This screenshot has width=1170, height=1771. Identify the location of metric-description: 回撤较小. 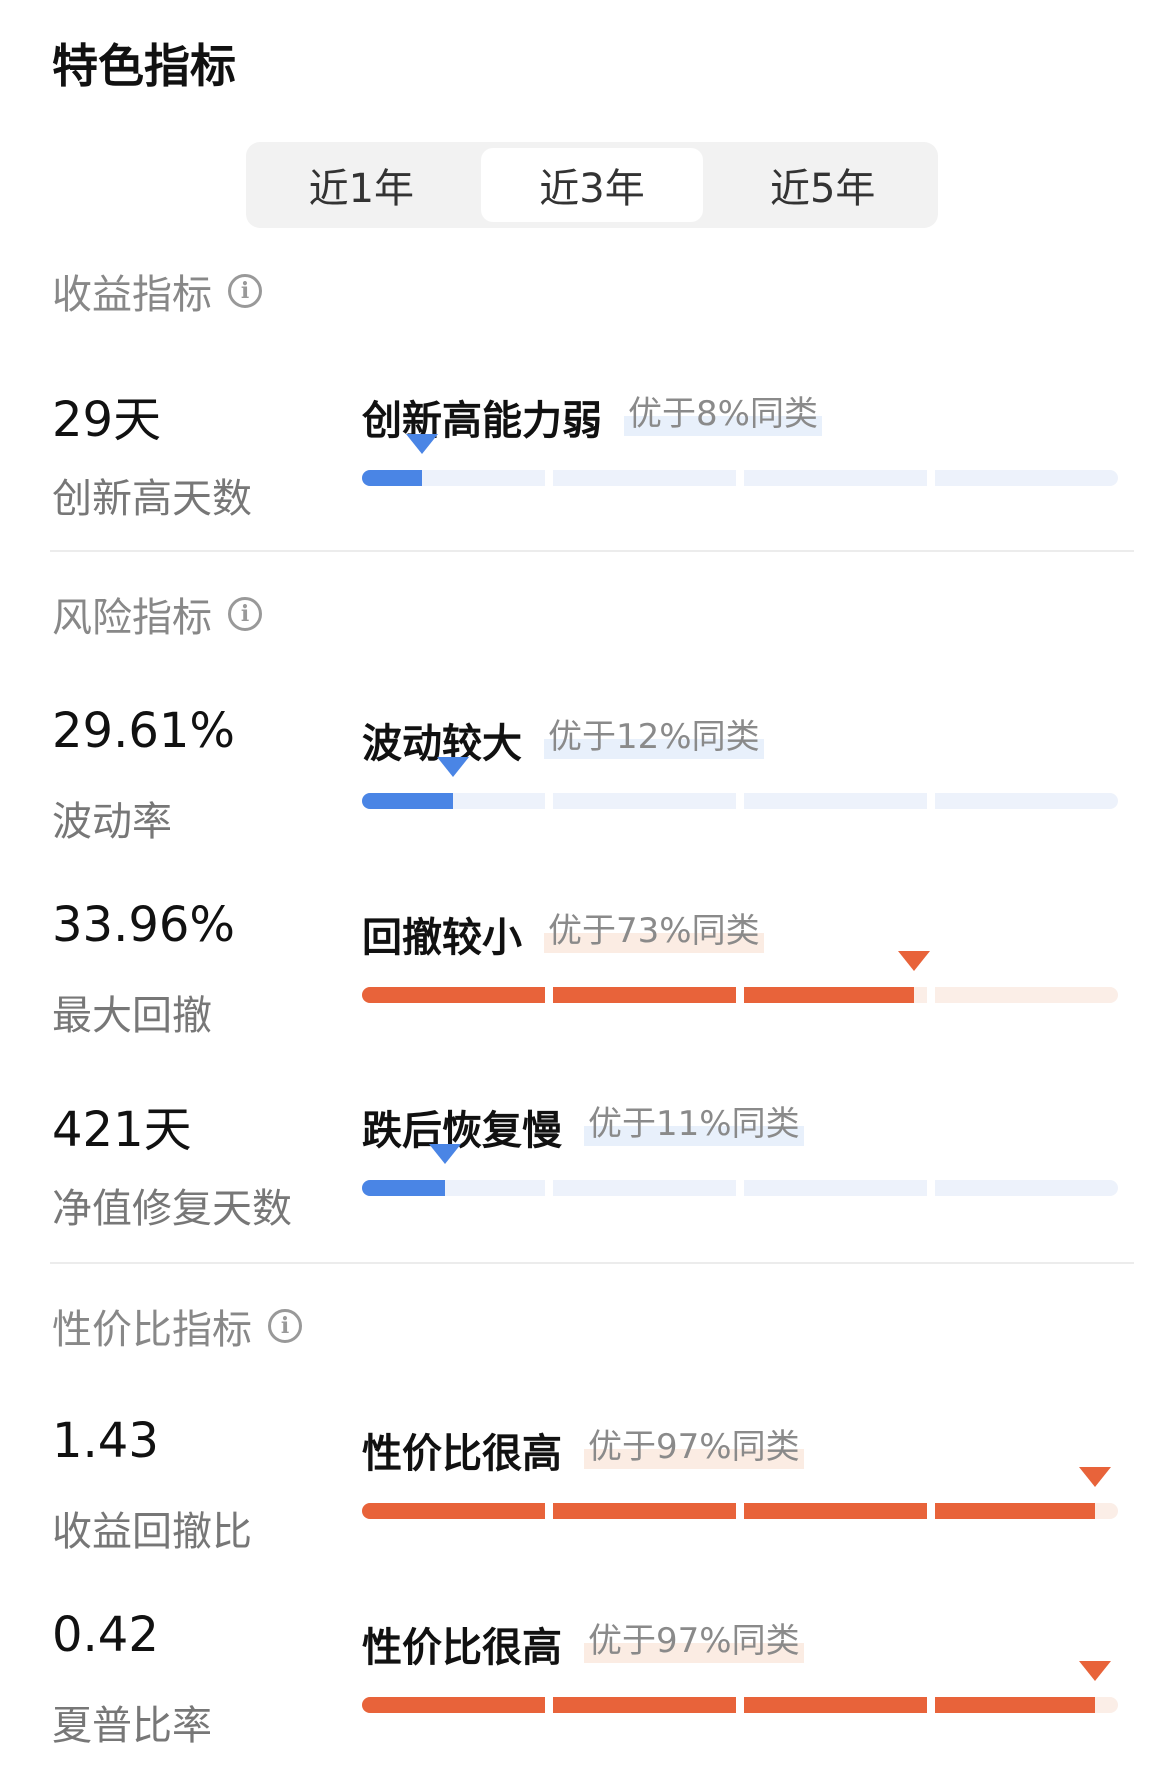
(442, 938).